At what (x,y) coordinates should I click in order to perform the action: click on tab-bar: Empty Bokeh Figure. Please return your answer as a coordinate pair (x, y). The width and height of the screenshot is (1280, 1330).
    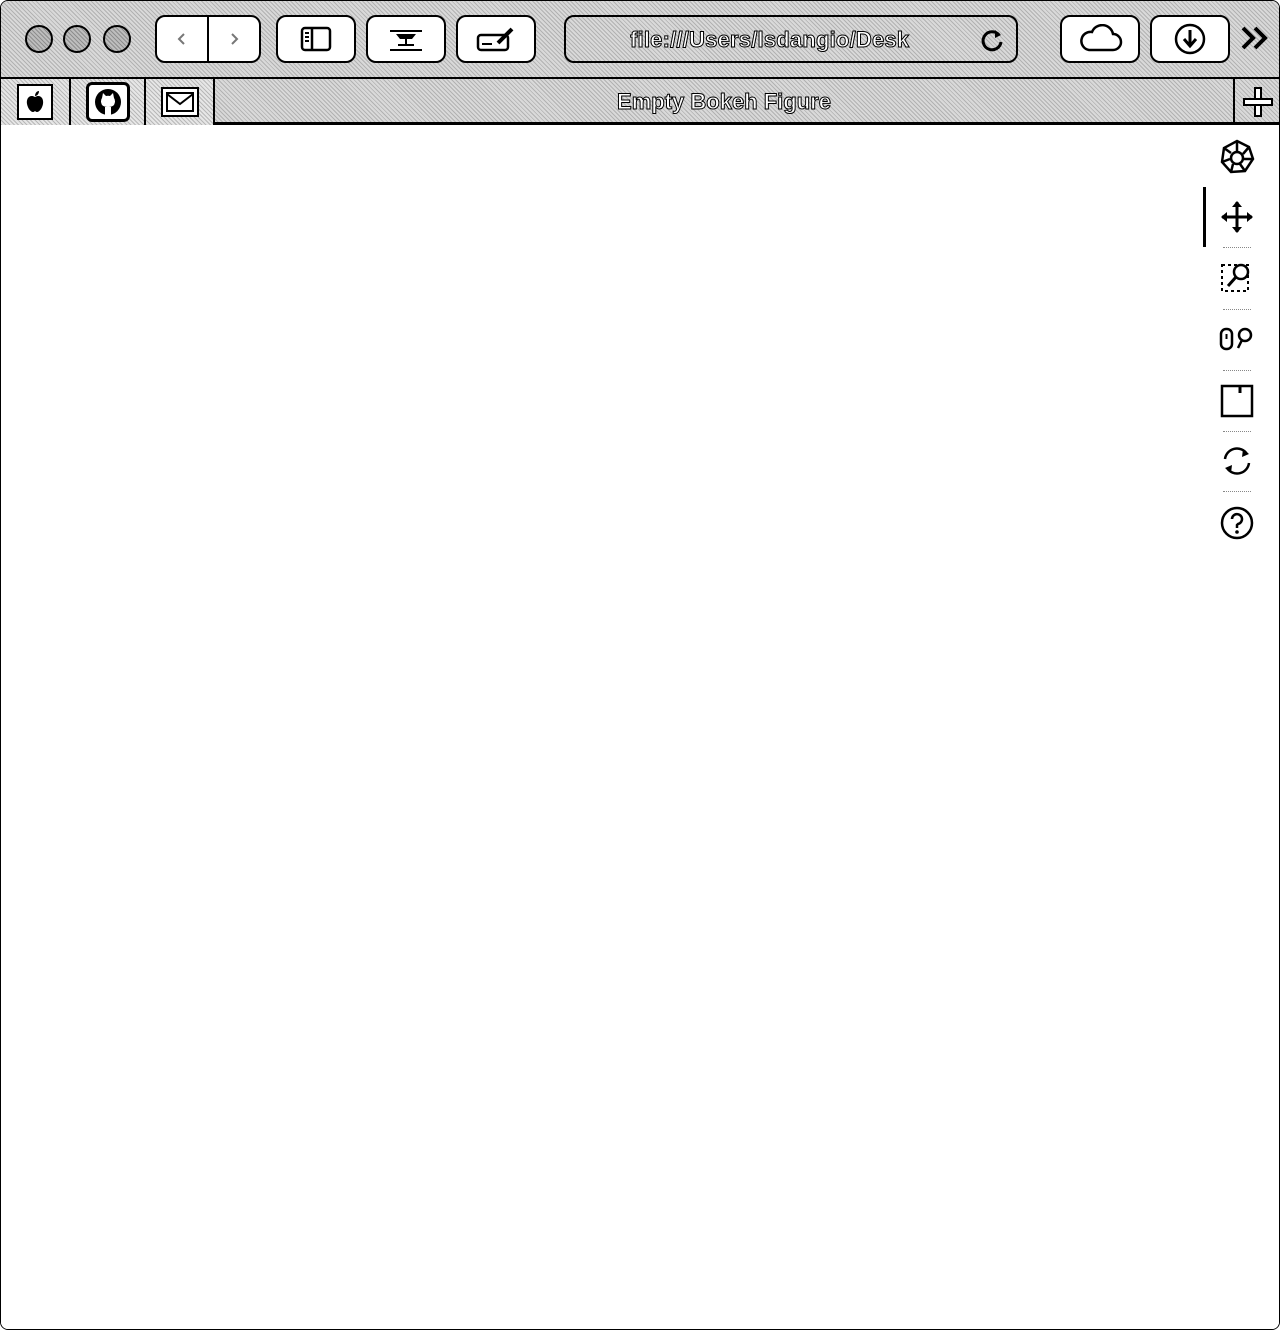
    Looking at the image, I should click on (640, 101).